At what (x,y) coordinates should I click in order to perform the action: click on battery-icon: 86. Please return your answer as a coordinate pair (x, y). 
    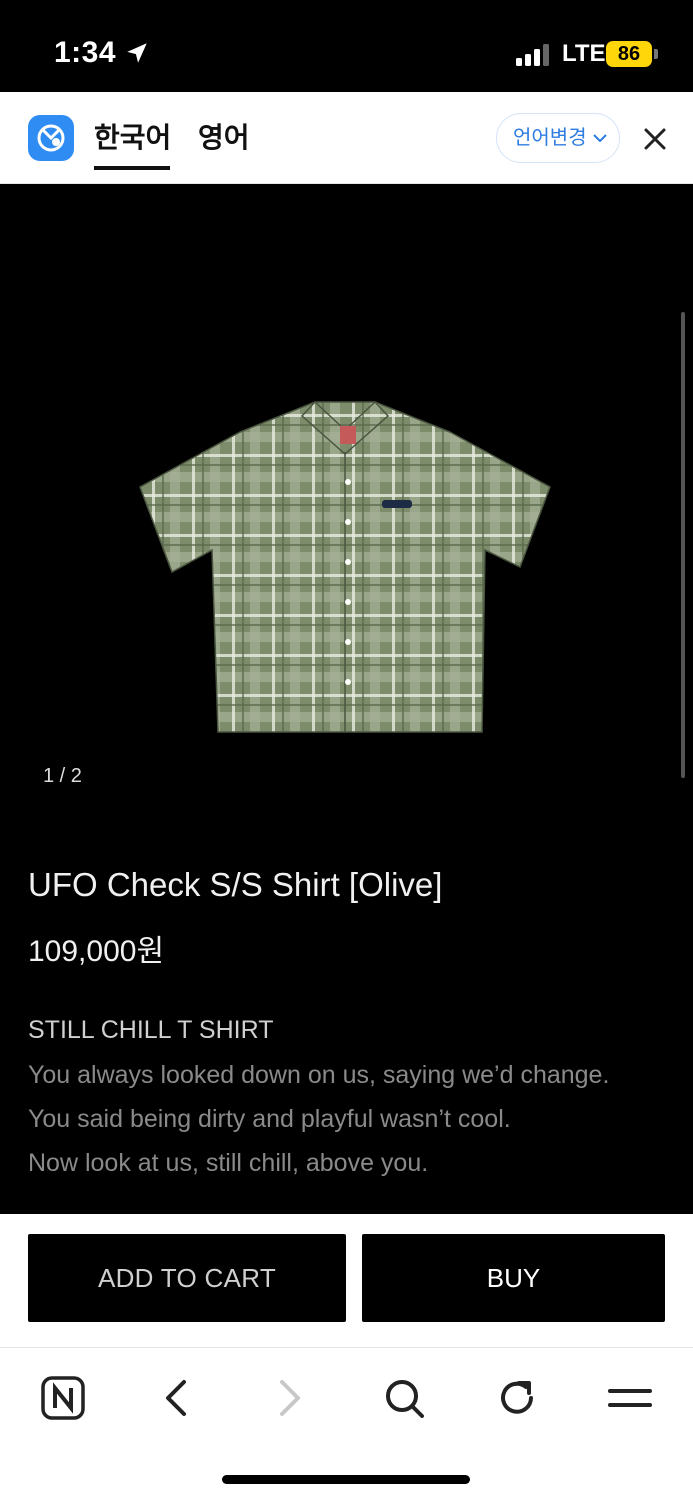
    Looking at the image, I should click on (632, 54).